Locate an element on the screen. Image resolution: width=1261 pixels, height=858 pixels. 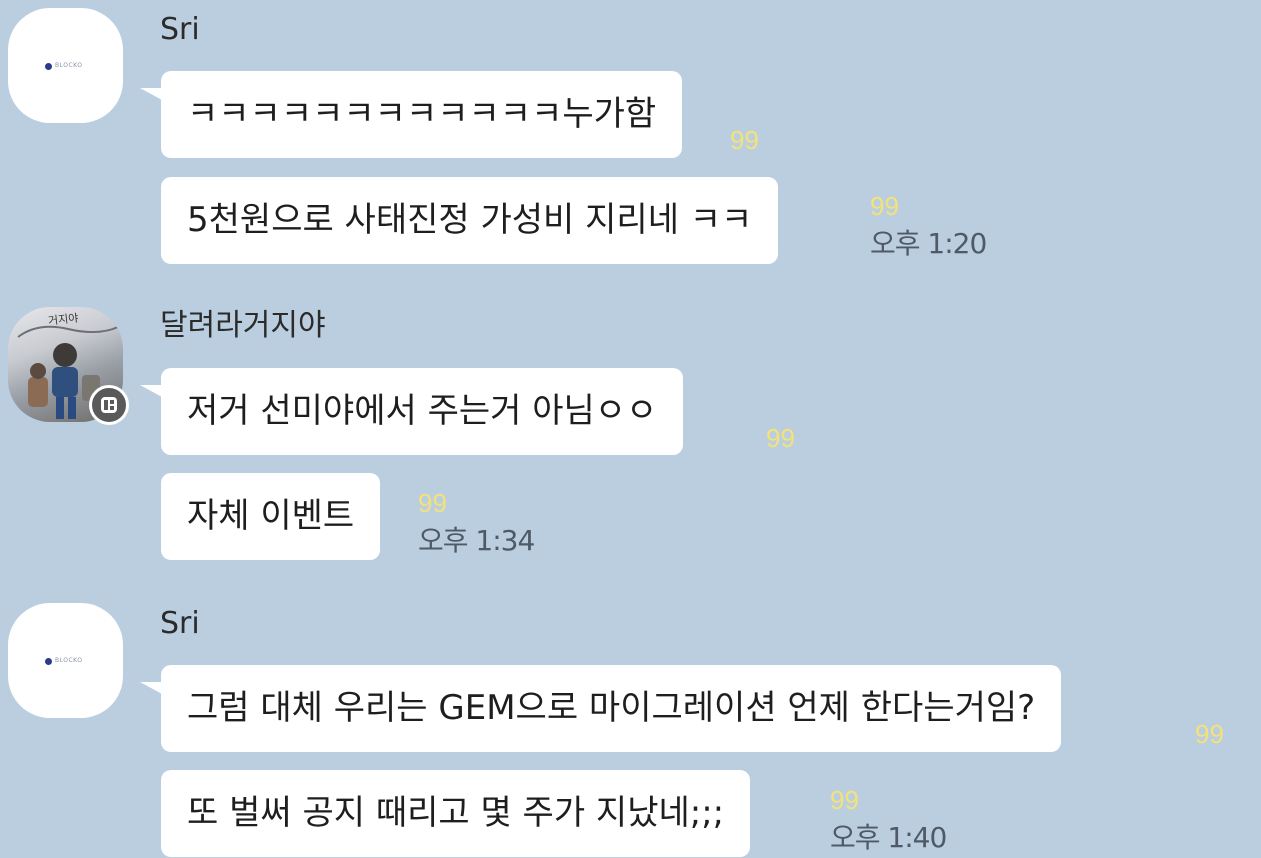
sender-name: 달려라거지야 is located at coordinates (243, 325).